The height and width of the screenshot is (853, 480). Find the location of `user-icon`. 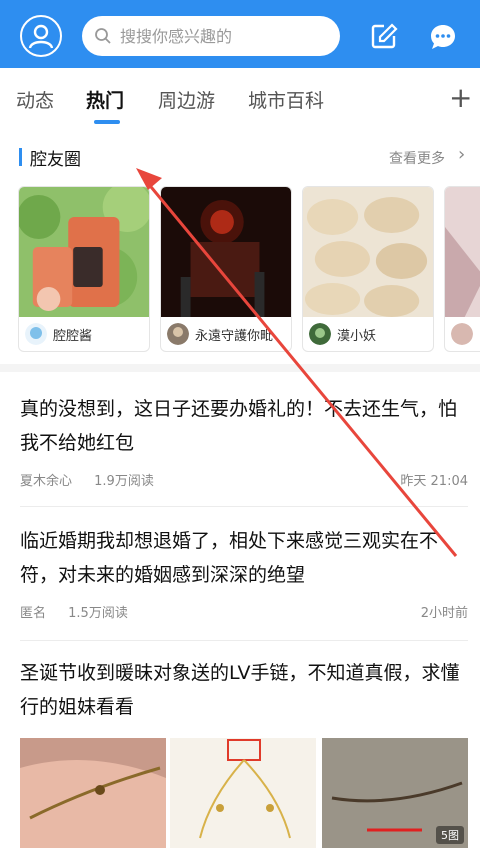

user-icon is located at coordinates (41, 36).